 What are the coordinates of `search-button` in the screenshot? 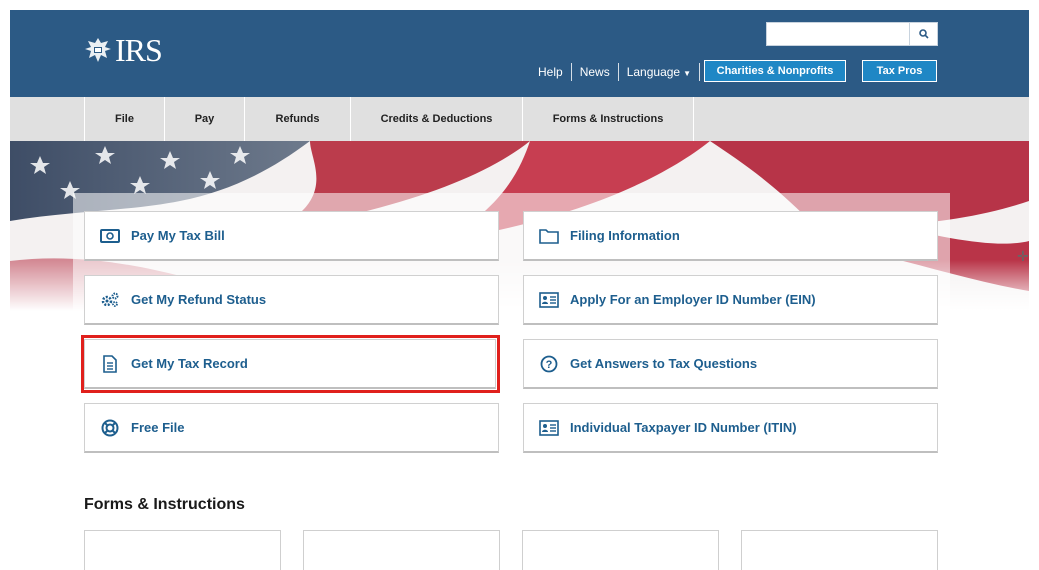 It's located at (923, 34).